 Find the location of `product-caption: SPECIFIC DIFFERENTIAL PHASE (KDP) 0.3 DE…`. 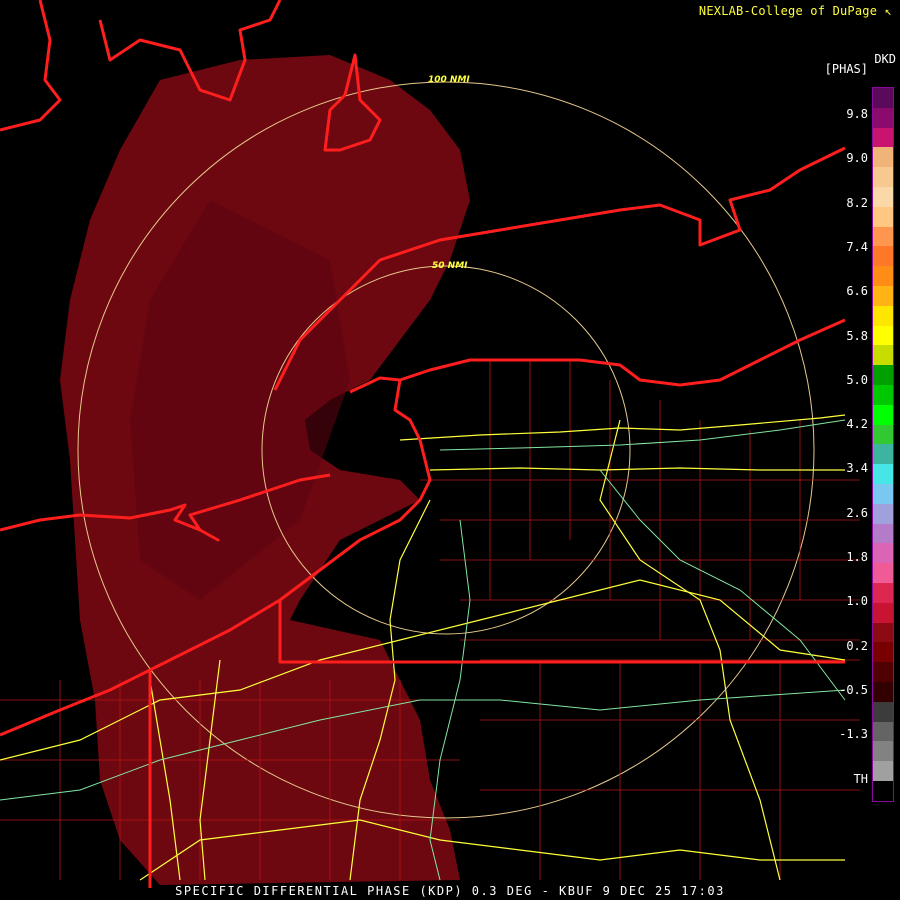

product-caption: SPECIFIC DIFFERENTIAL PHASE (KDP) 0.3 DE… is located at coordinates (450, 891).